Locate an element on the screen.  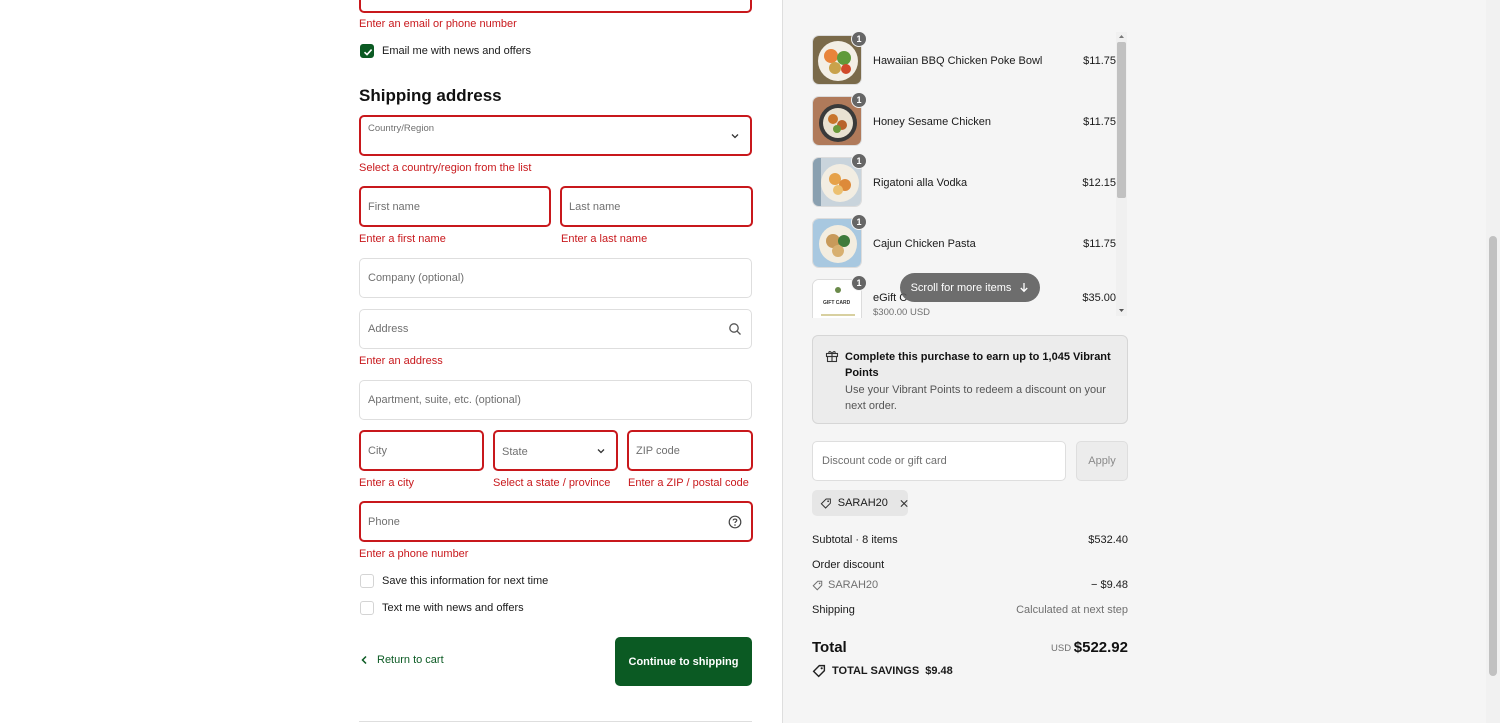
save-info-label: Save this information for next time is located at coordinates (465, 581).